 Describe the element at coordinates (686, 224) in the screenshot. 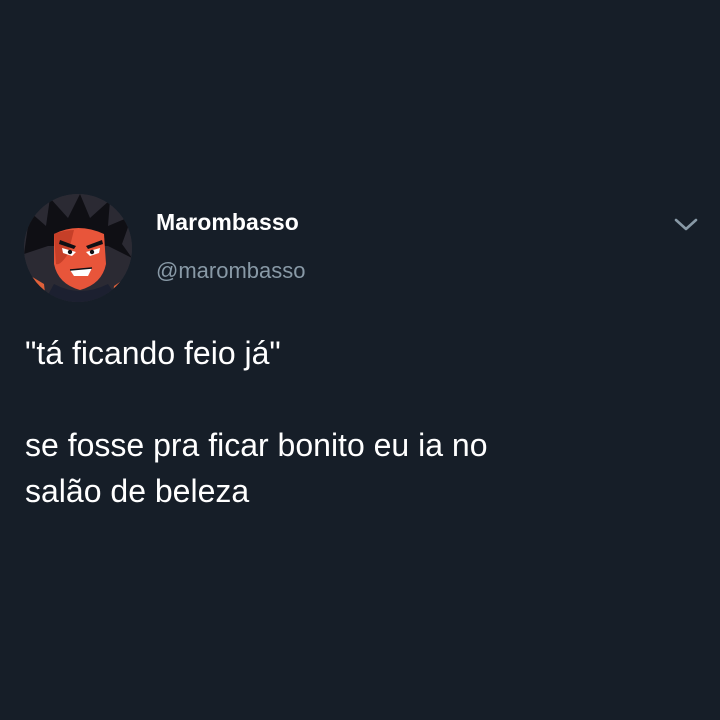

I see `chevron-down-icon` at that location.